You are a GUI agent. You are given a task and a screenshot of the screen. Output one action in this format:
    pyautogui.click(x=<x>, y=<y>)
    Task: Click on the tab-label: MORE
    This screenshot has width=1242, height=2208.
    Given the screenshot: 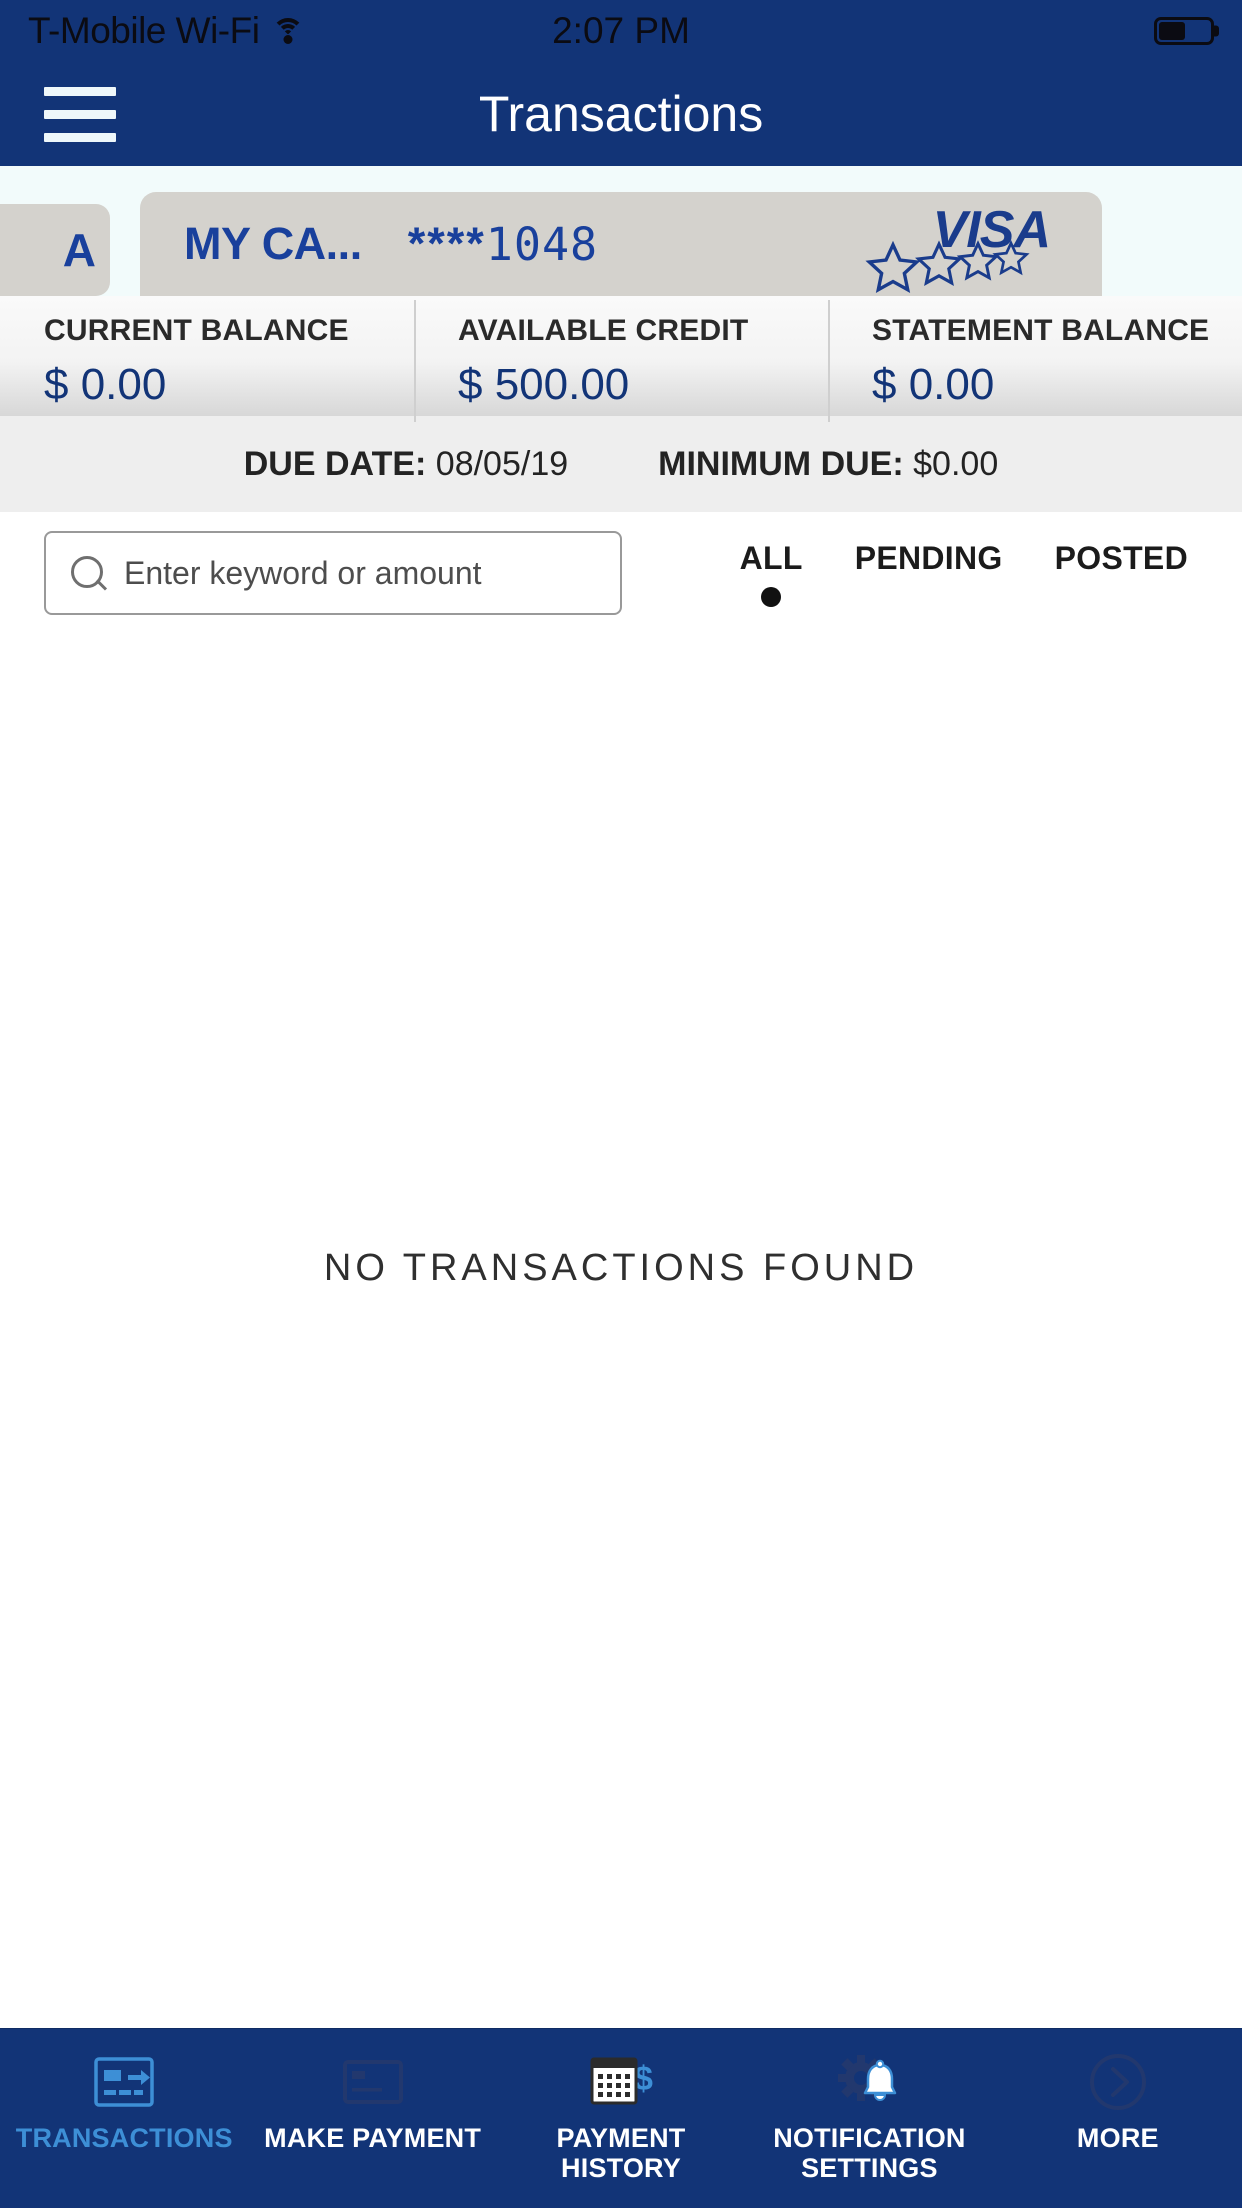 What is the action you would take?
    pyautogui.click(x=1117, y=2138)
    